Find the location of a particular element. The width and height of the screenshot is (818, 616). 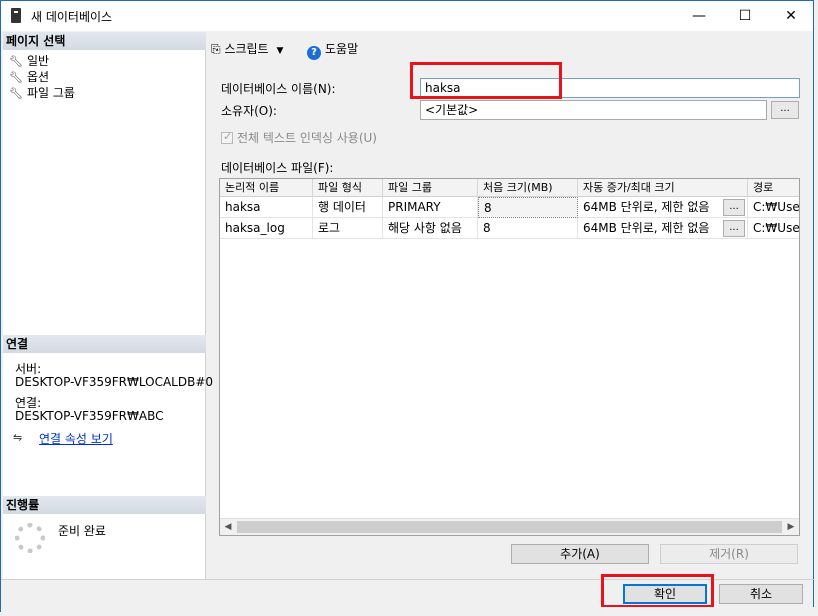

table-cell: haksa_log is located at coordinates (266, 228).